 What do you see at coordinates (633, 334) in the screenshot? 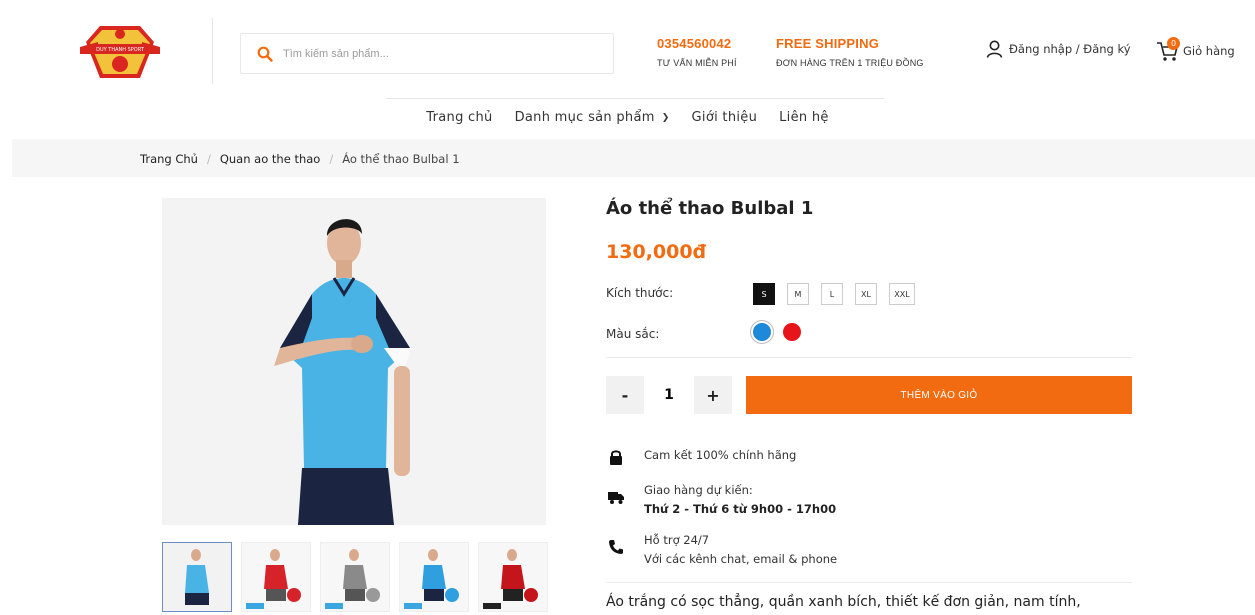
I see `color-label: Màu sắc:` at bounding box center [633, 334].